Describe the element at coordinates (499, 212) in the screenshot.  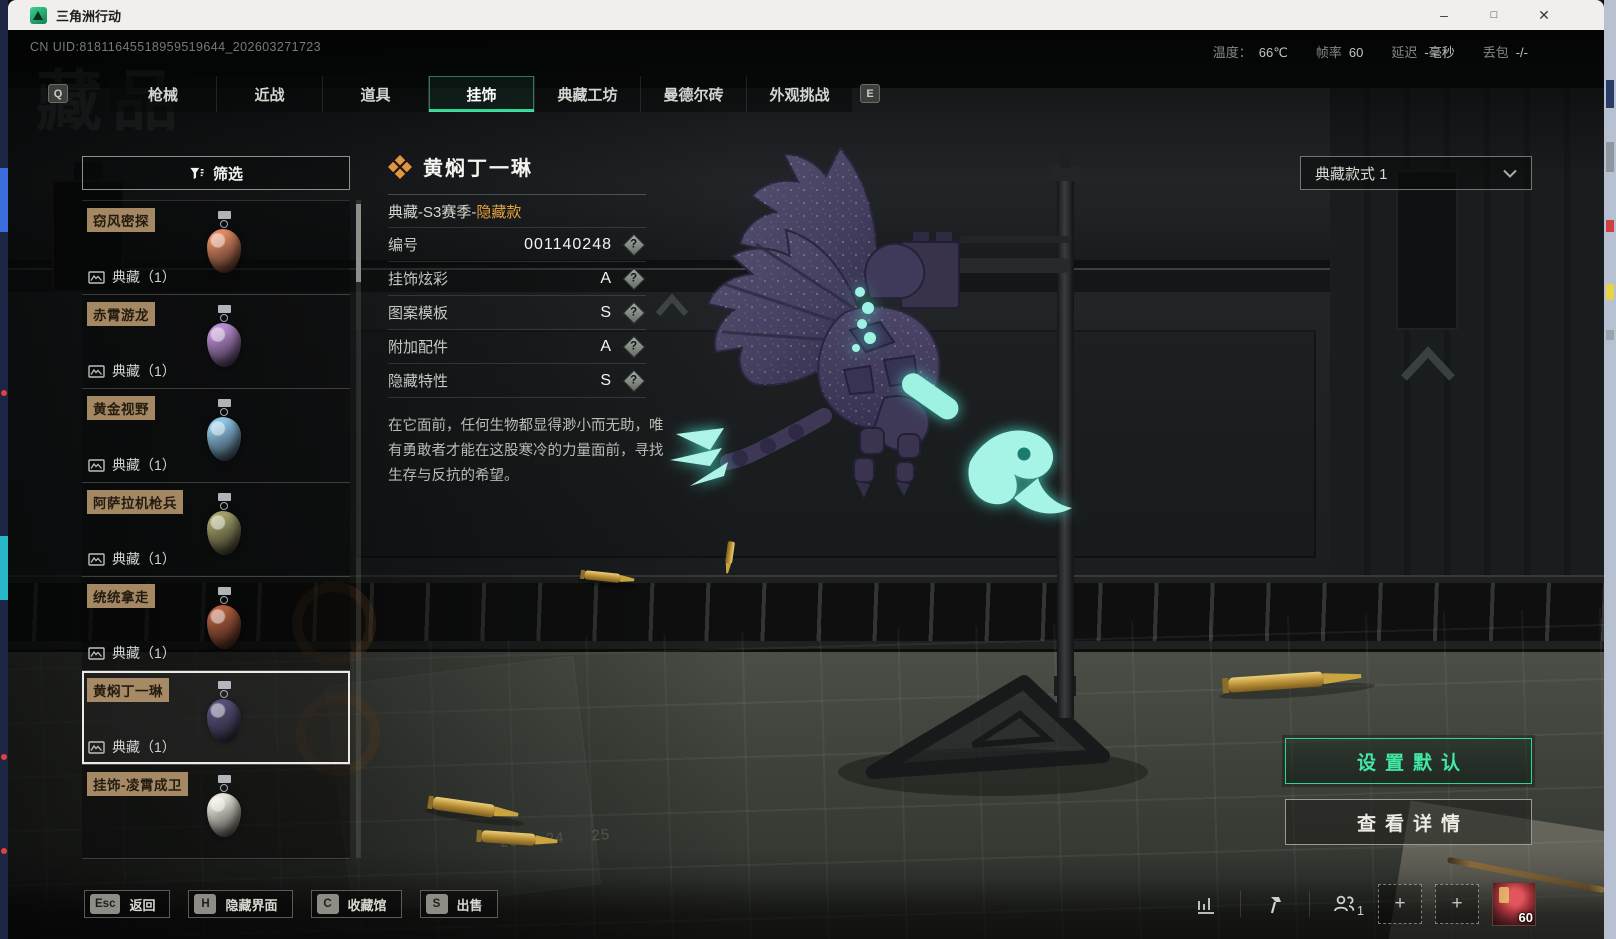
I see `series-hidden-tag: 隐藏款` at that location.